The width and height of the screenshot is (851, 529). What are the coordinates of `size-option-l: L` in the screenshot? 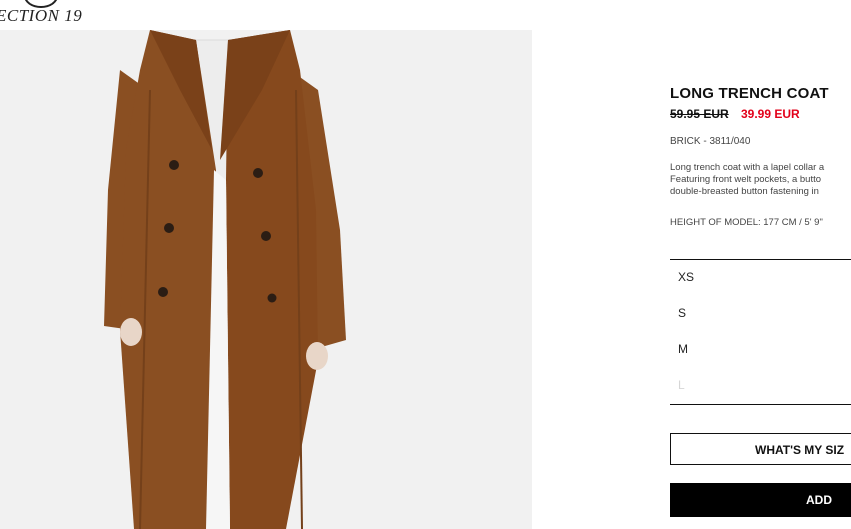 It's located at (681, 385).